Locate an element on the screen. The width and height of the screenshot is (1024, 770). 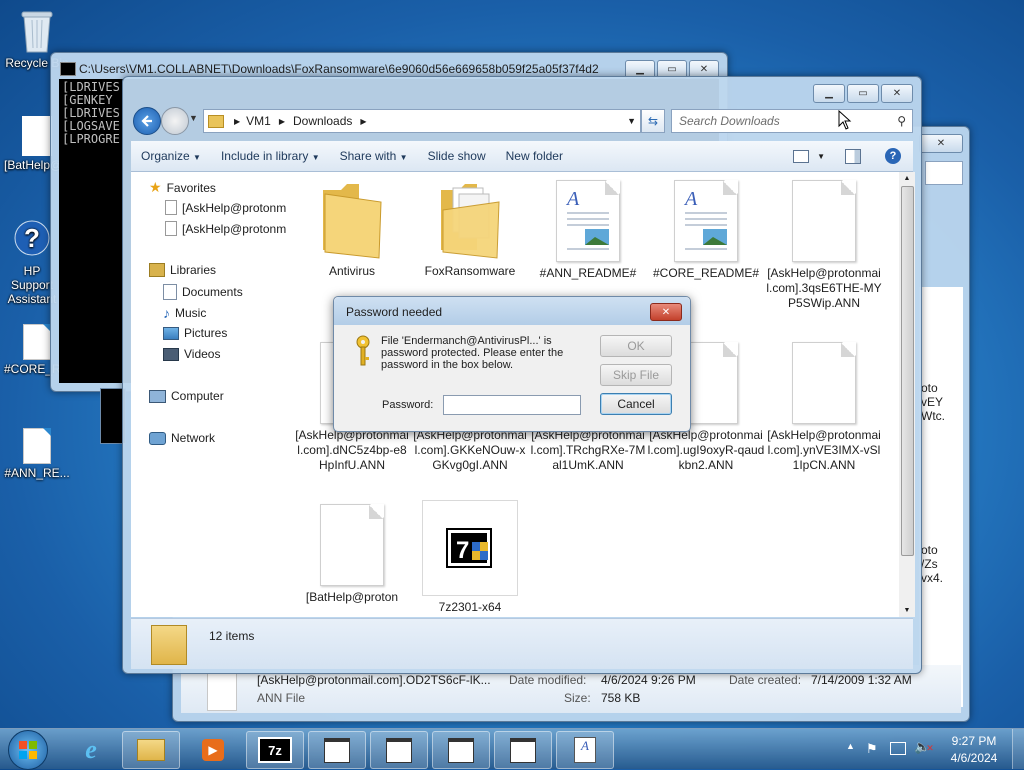
back-button is located at coordinates (147, 121).